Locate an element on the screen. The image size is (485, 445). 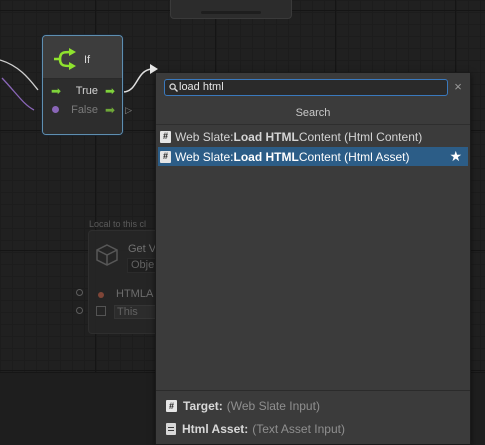
search-field is located at coordinates (306, 87).